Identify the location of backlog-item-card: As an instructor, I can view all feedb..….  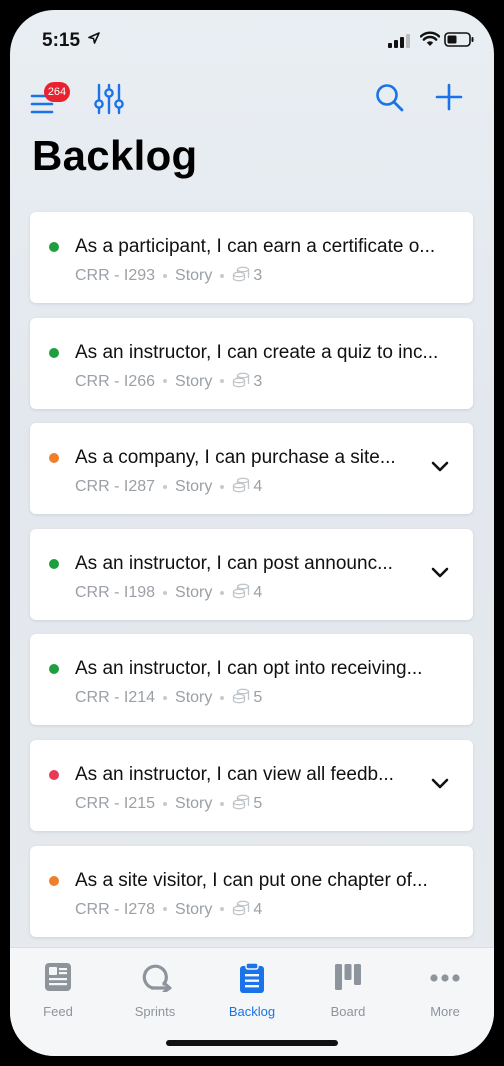
(251, 785).